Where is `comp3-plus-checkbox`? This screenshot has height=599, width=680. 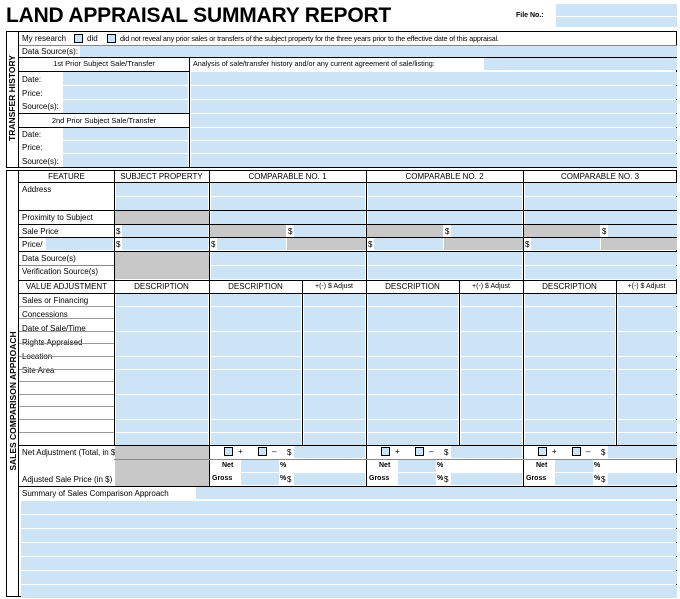 comp3-plus-checkbox is located at coordinates (542, 451).